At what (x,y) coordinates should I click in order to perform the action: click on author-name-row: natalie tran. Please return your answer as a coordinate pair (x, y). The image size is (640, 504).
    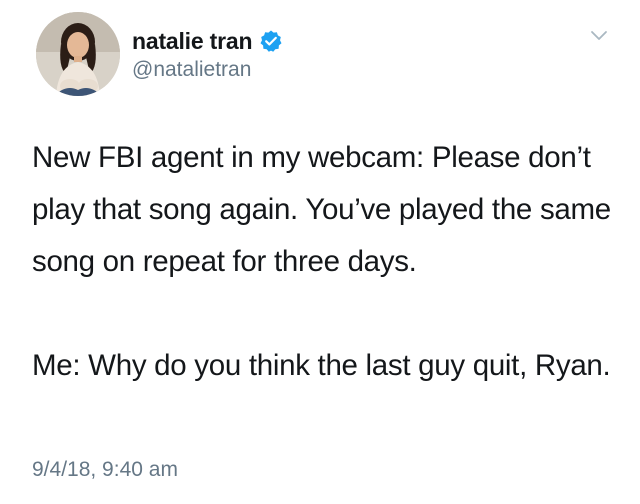
    Looking at the image, I should click on (207, 41).